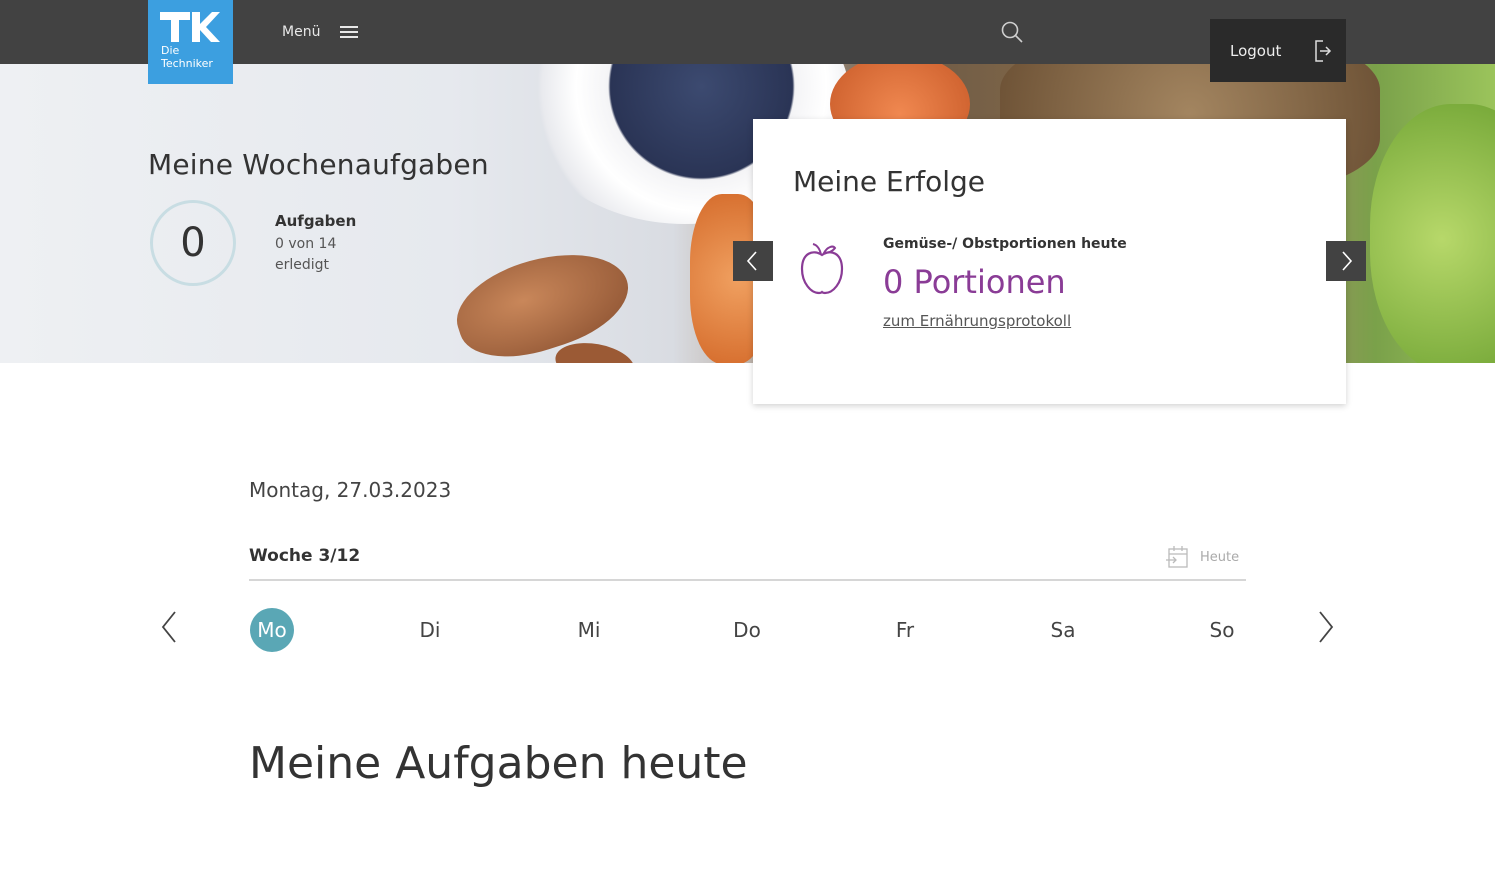 This screenshot has width=1495, height=874. What do you see at coordinates (1323, 51) in the screenshot?
I see `logout-icon` at bounding box center [1323, 51].